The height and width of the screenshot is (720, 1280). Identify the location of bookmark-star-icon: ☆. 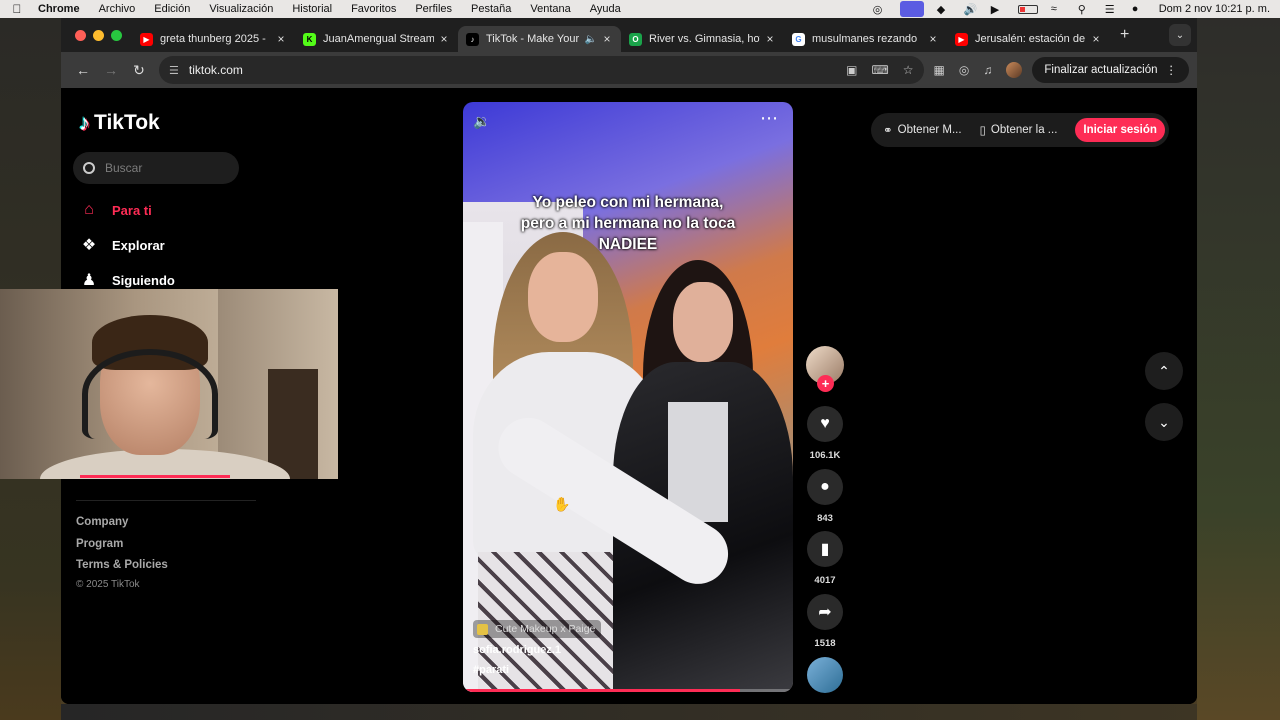
(908, 70).